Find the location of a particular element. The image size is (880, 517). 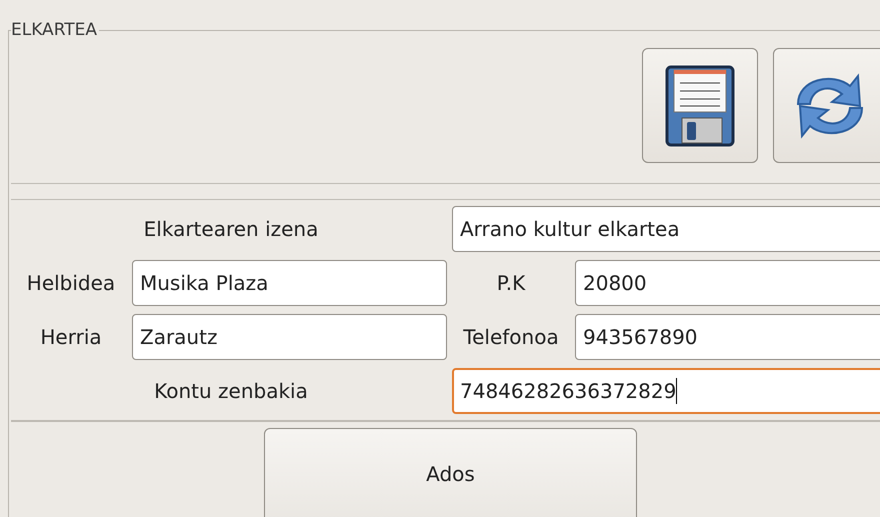

refresh-button is located at coordinates (826, 105).